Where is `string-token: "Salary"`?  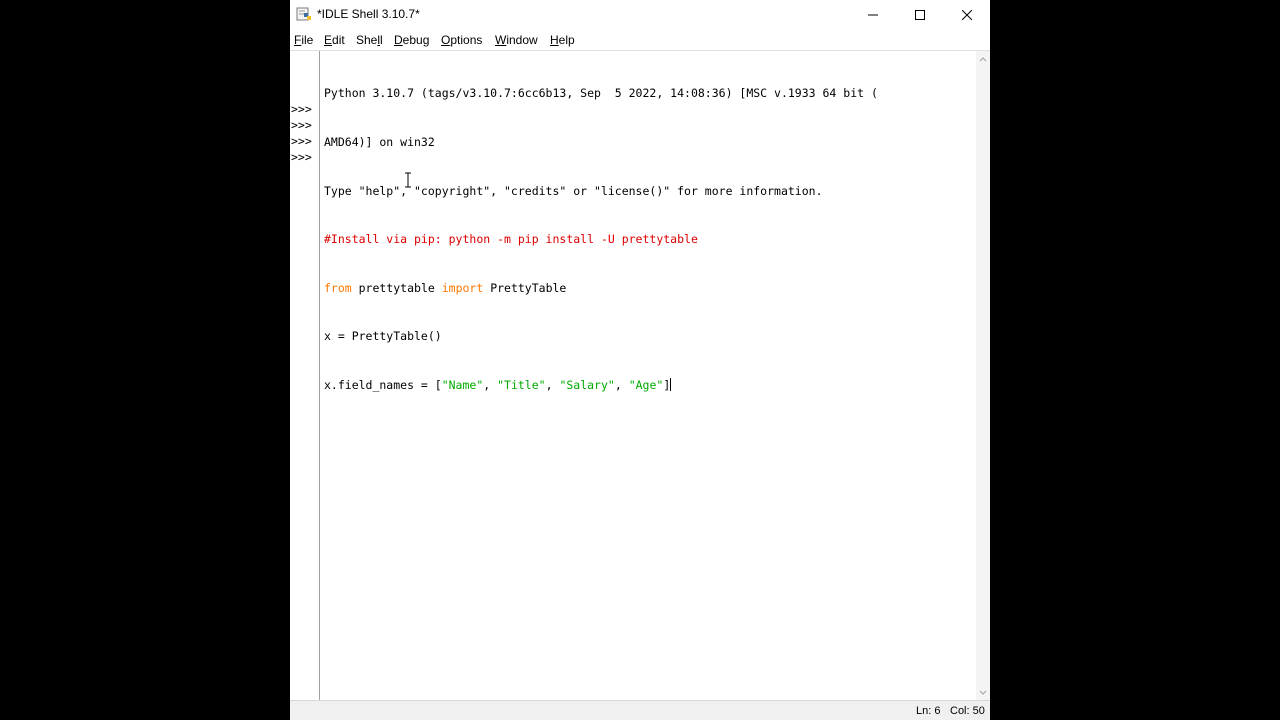
string-token: "Salary" is located at coordinates (587, 384).